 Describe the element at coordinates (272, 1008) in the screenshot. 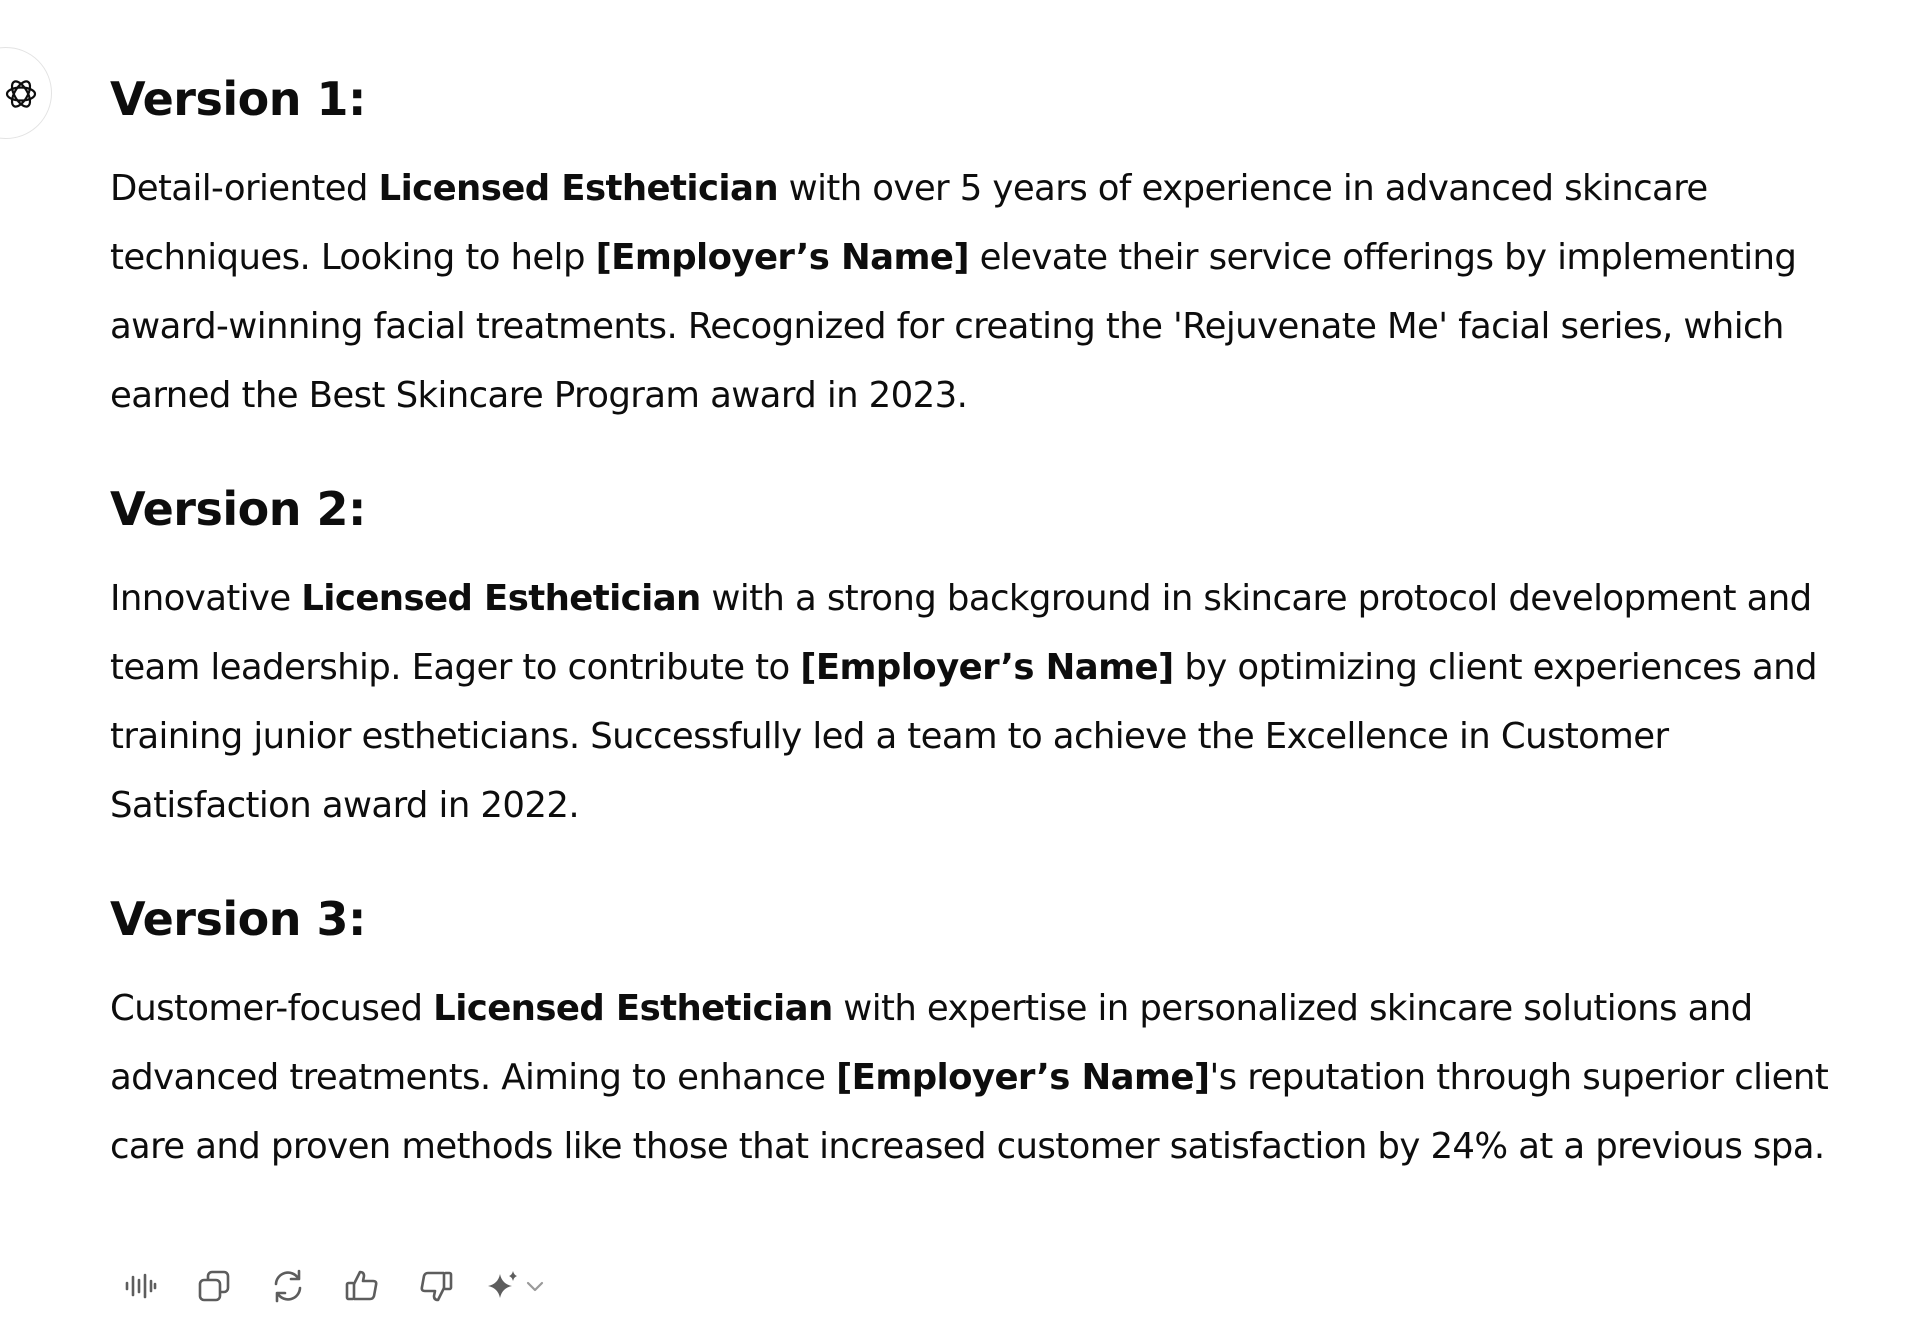

I see `text-run: Customer-focused` at that location.